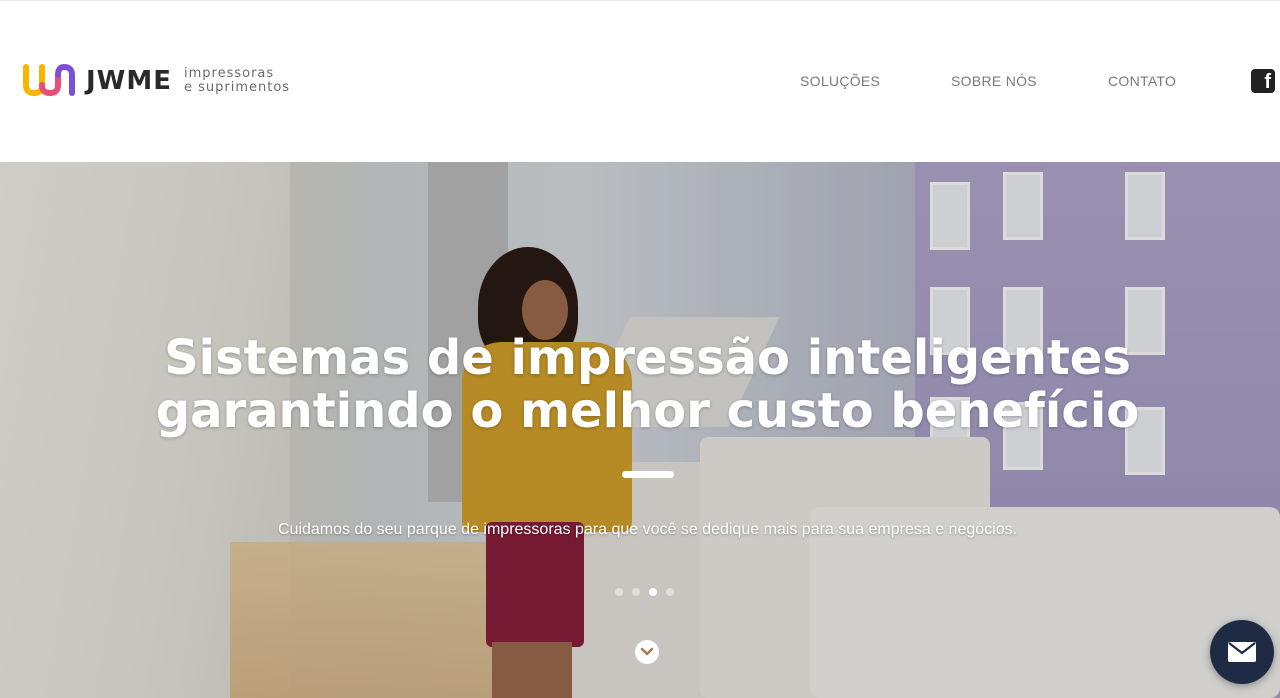 This screenshot has width=1280, height=698. Describe the element at coordinates (1267, 82) in the screenshot. I see `facebook-glyph: f` at that location.